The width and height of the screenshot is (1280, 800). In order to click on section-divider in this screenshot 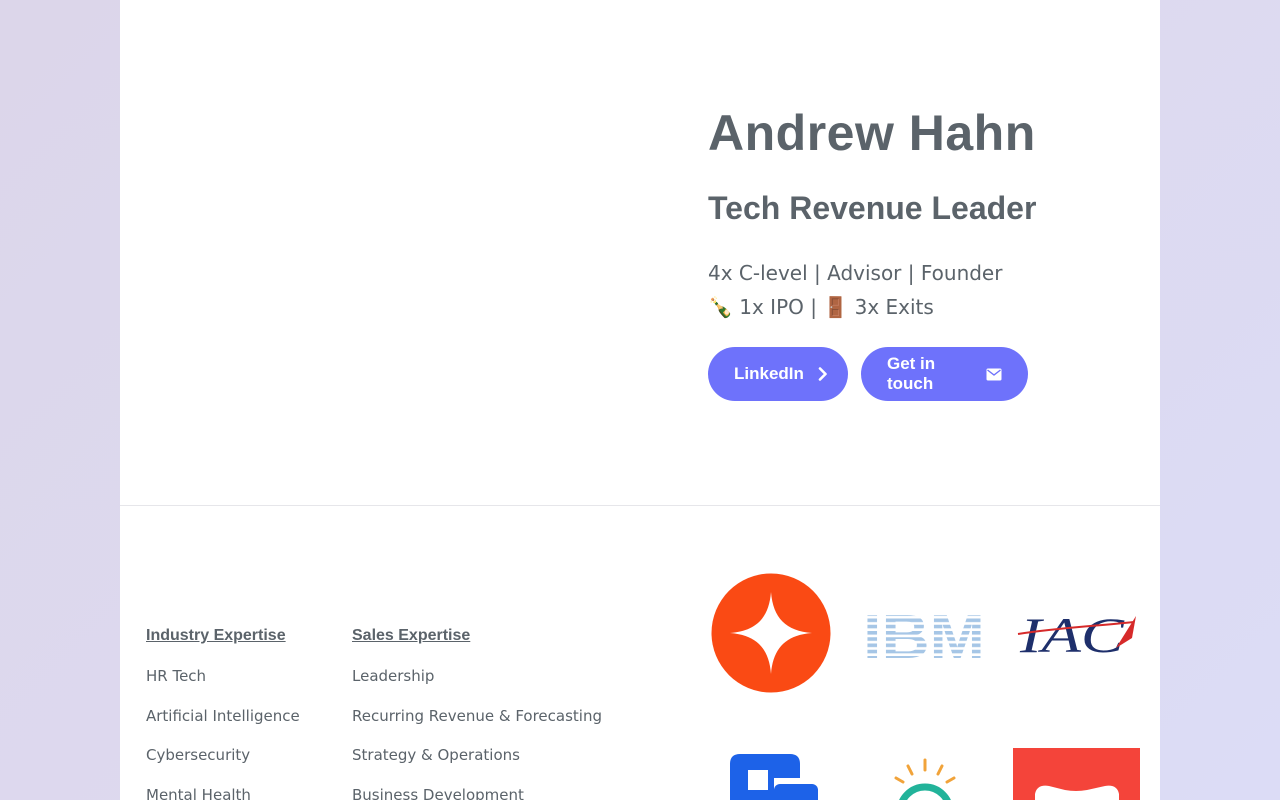, I will do `click(640, 505)`.